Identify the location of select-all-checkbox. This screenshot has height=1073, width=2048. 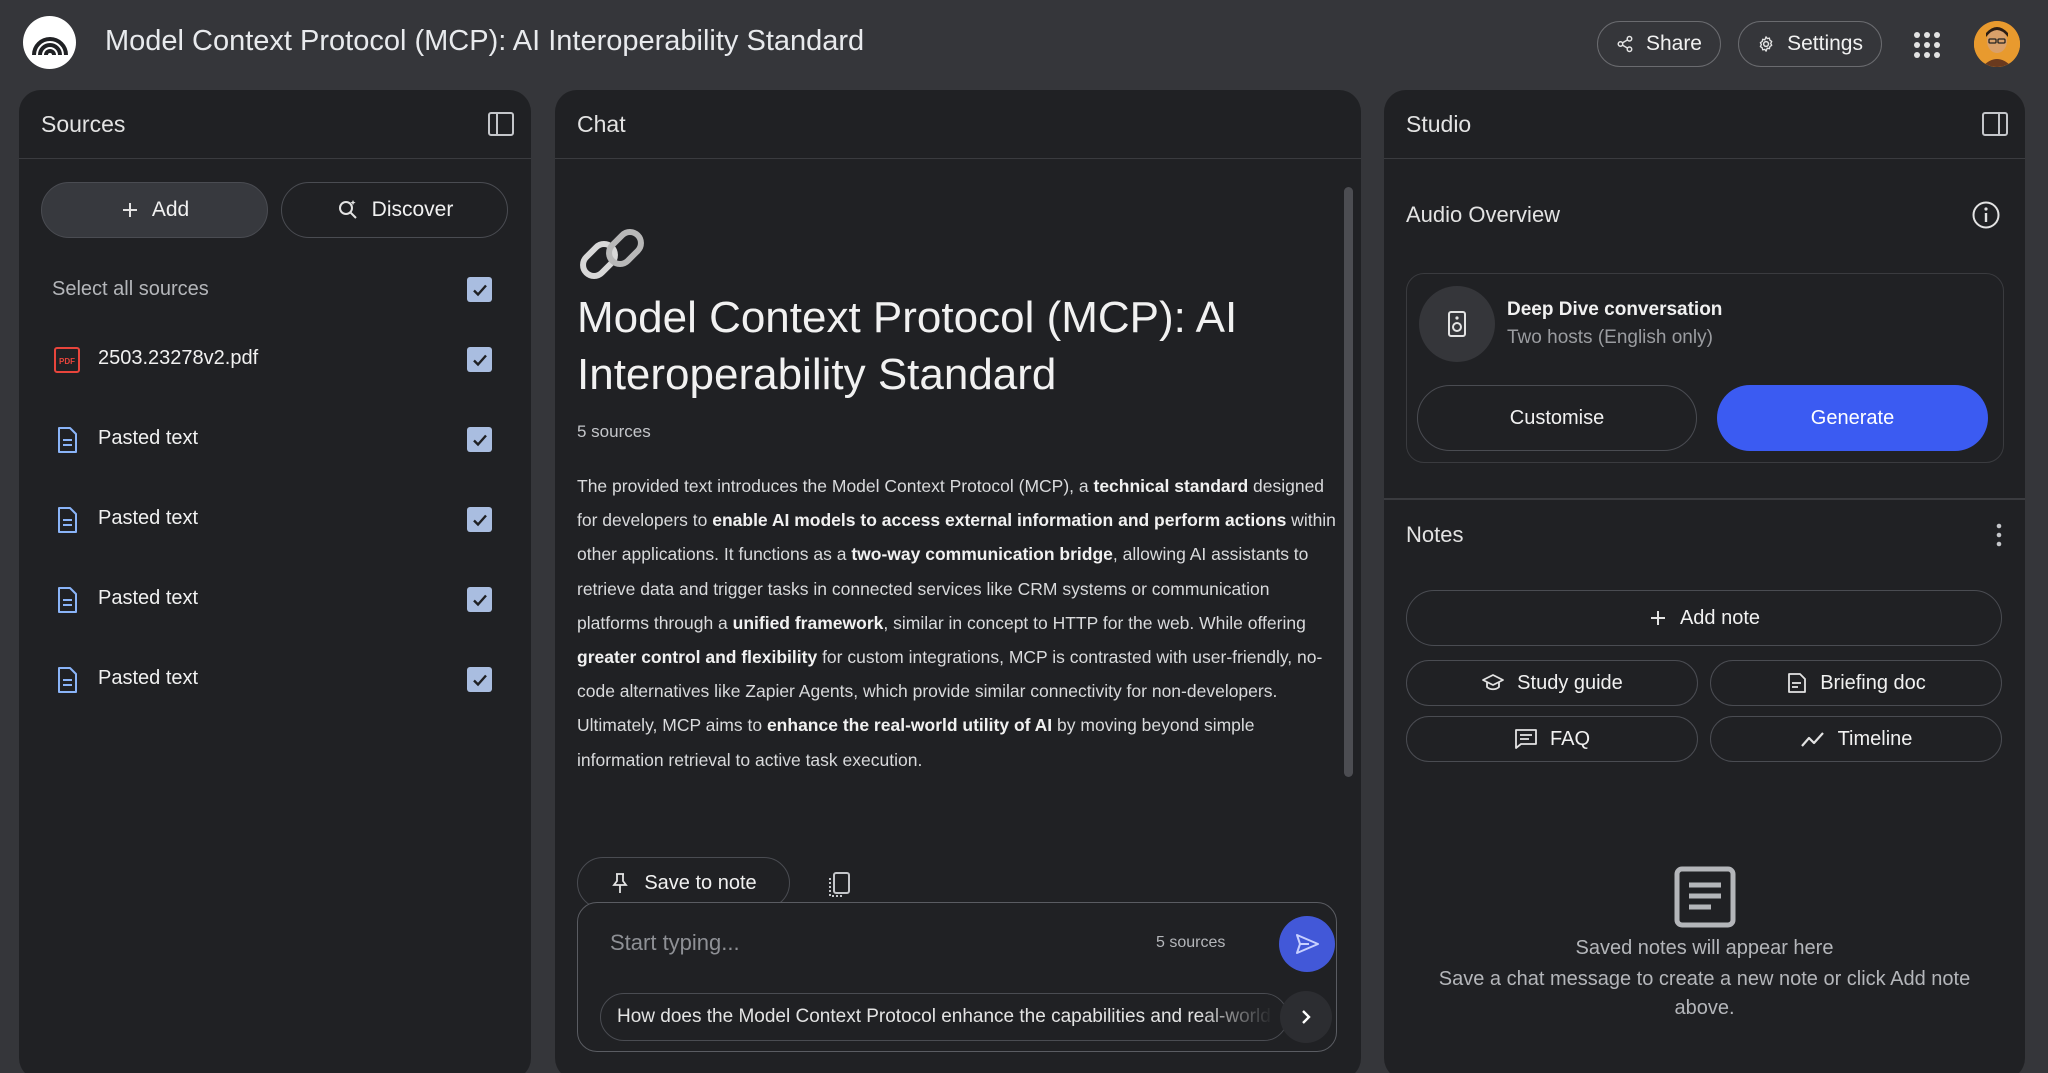
(479, 289).